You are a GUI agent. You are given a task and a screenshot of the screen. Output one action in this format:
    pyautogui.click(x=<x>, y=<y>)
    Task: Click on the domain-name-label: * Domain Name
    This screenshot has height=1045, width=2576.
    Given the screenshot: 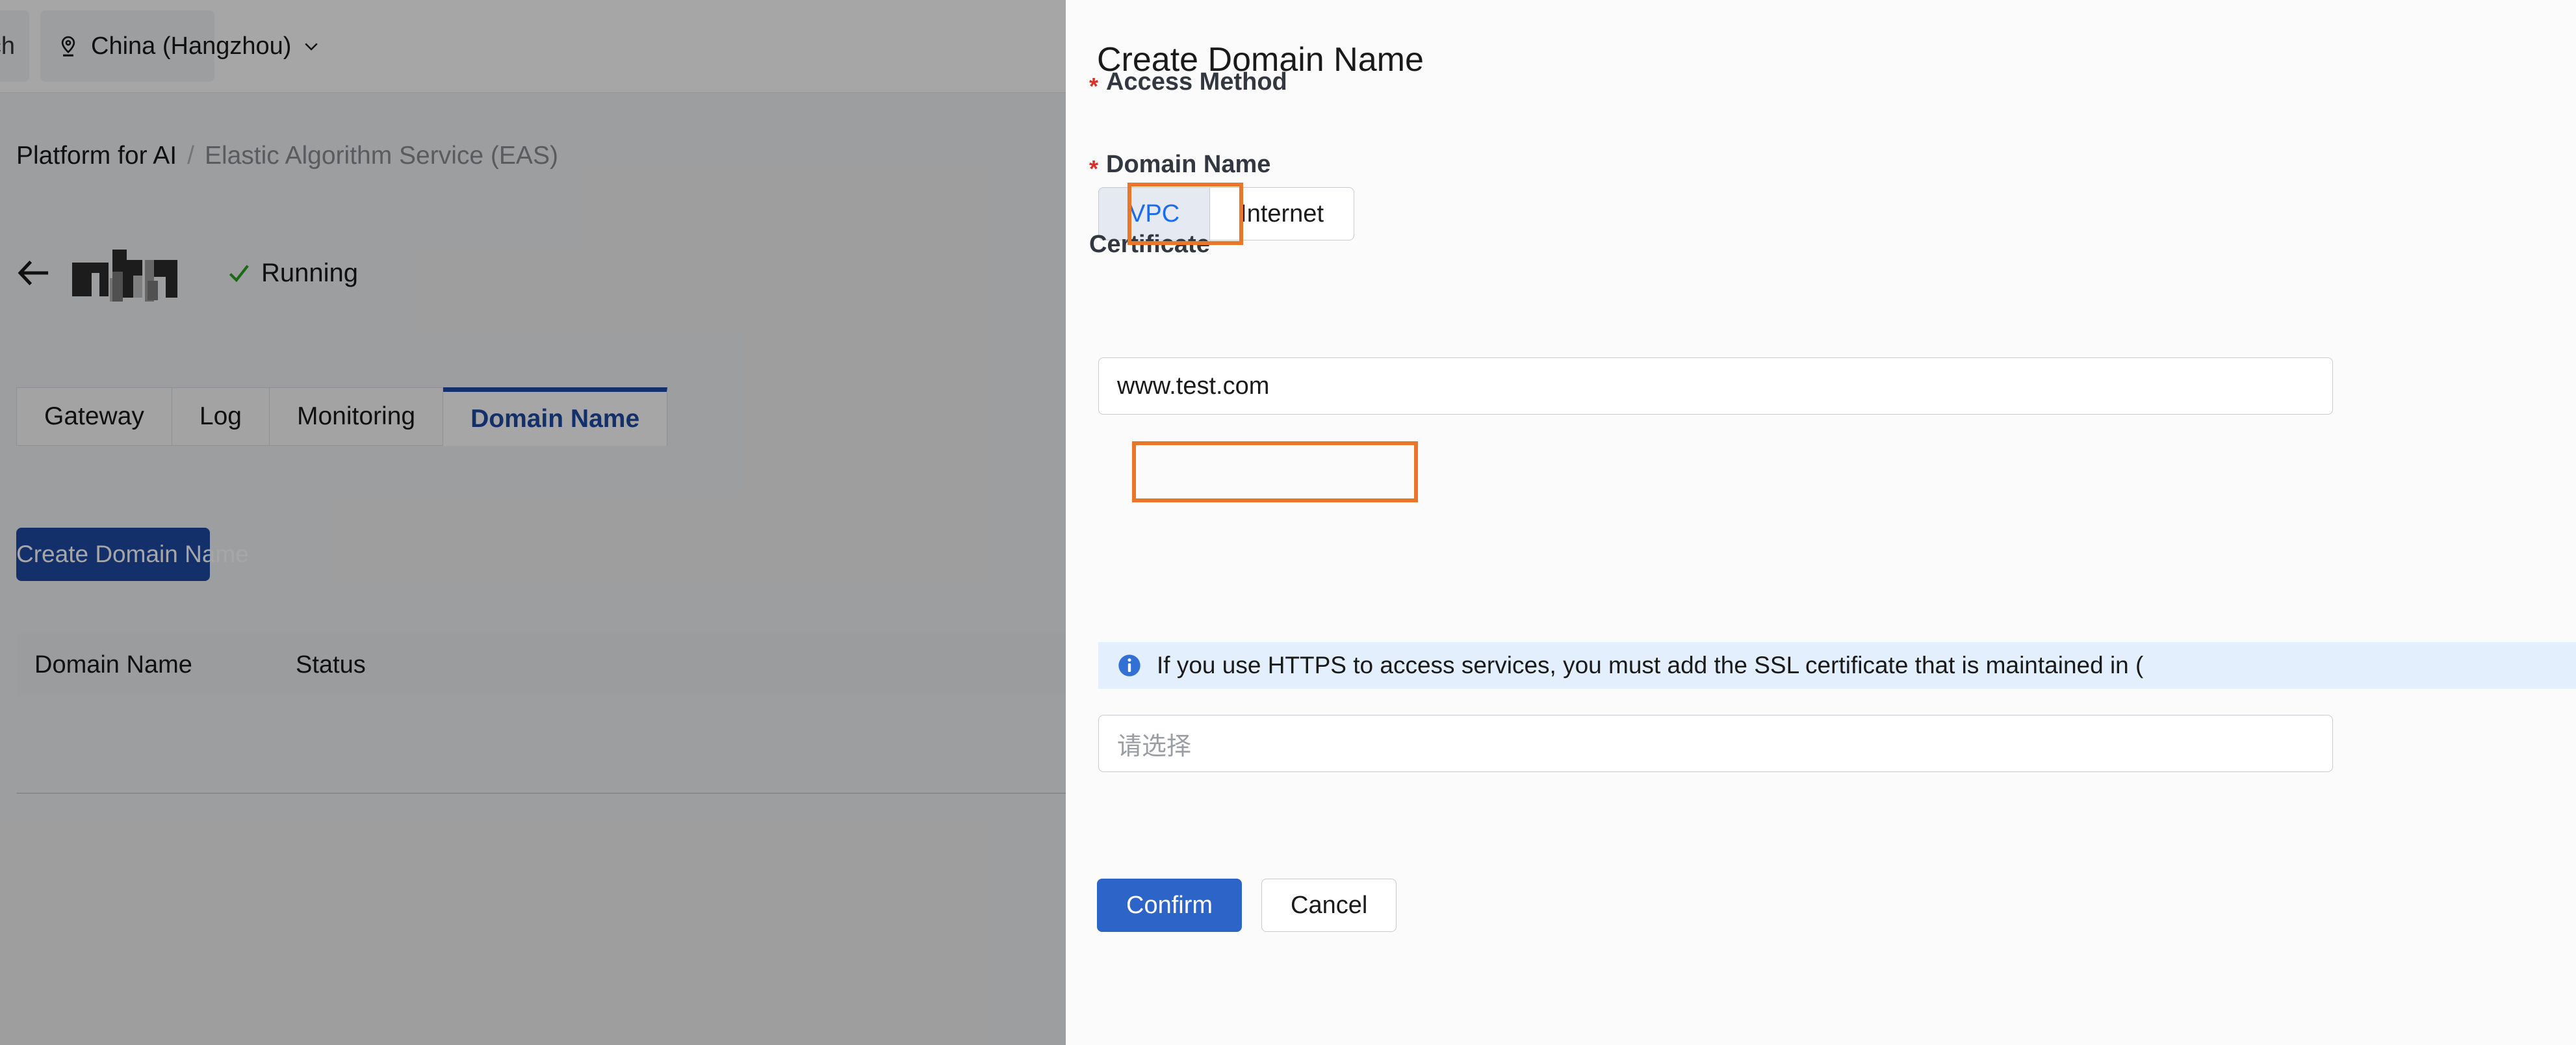 What is the action you would take?
    pyautogui.click(x=1180, y=167)
    